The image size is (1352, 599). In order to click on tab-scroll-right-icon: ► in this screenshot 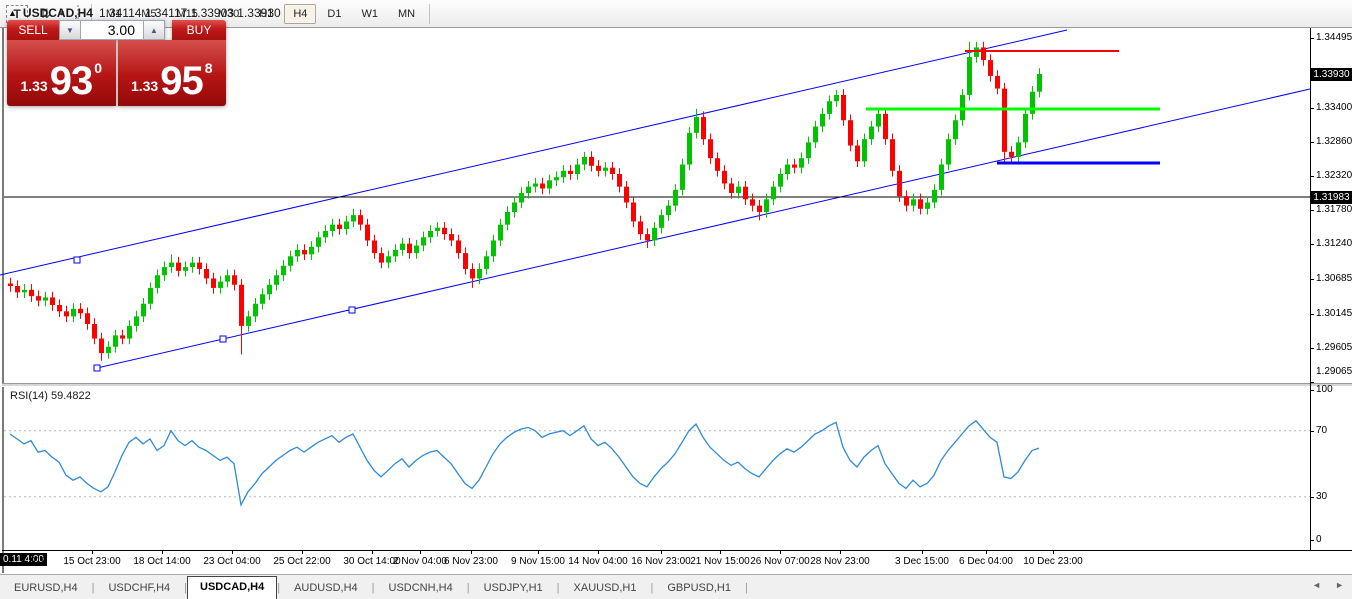, I will do `click(1339, 585)`.